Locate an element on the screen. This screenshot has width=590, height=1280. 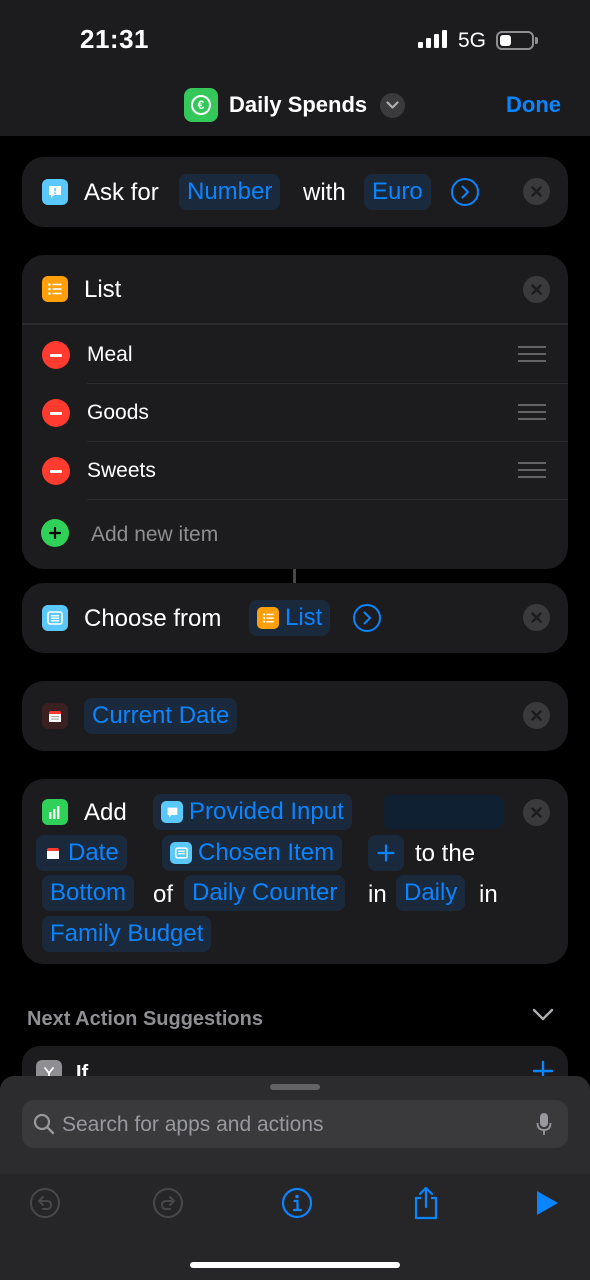
search-placeholder: Search for apps and actions is located at coordinates (193, 1125).